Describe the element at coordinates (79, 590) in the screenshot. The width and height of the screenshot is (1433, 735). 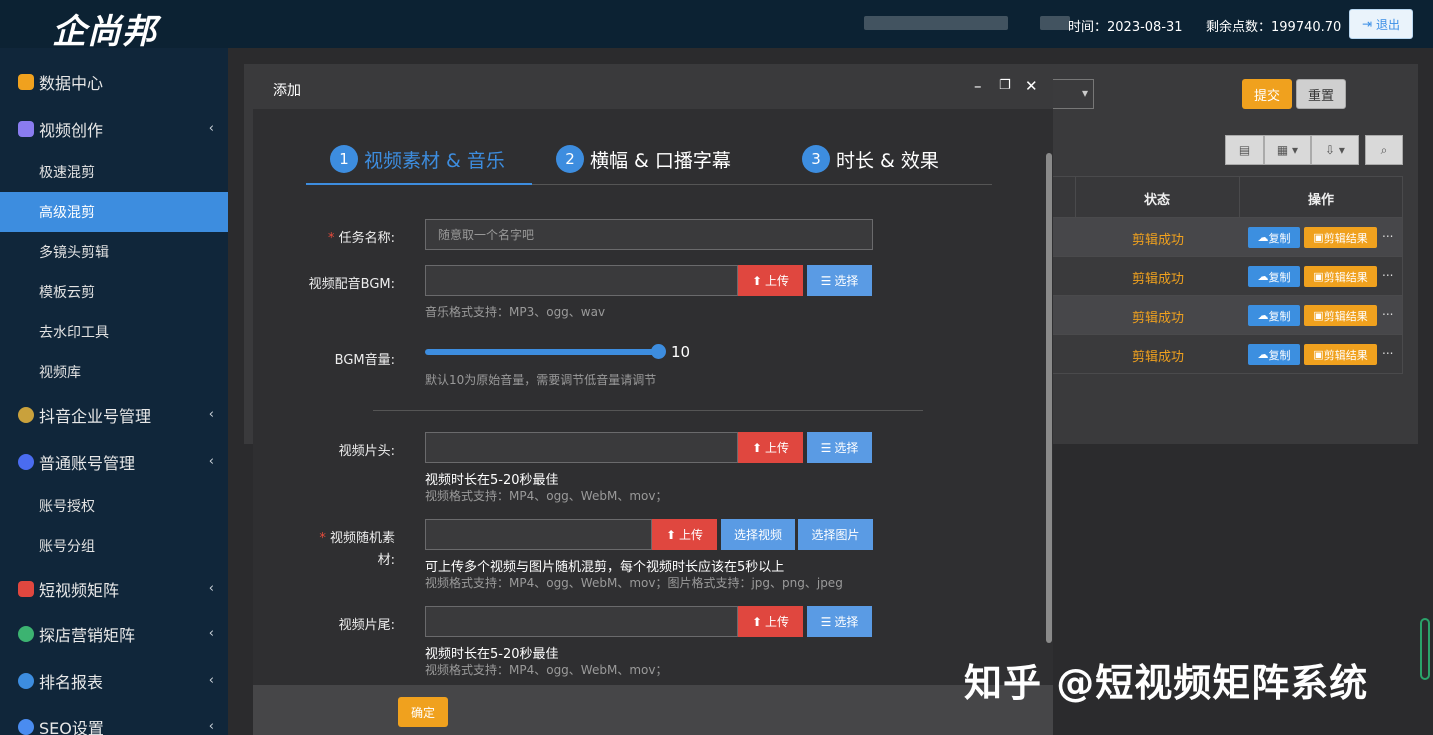
I see `sidebar-item-label: 短视频矩阵` at that location.